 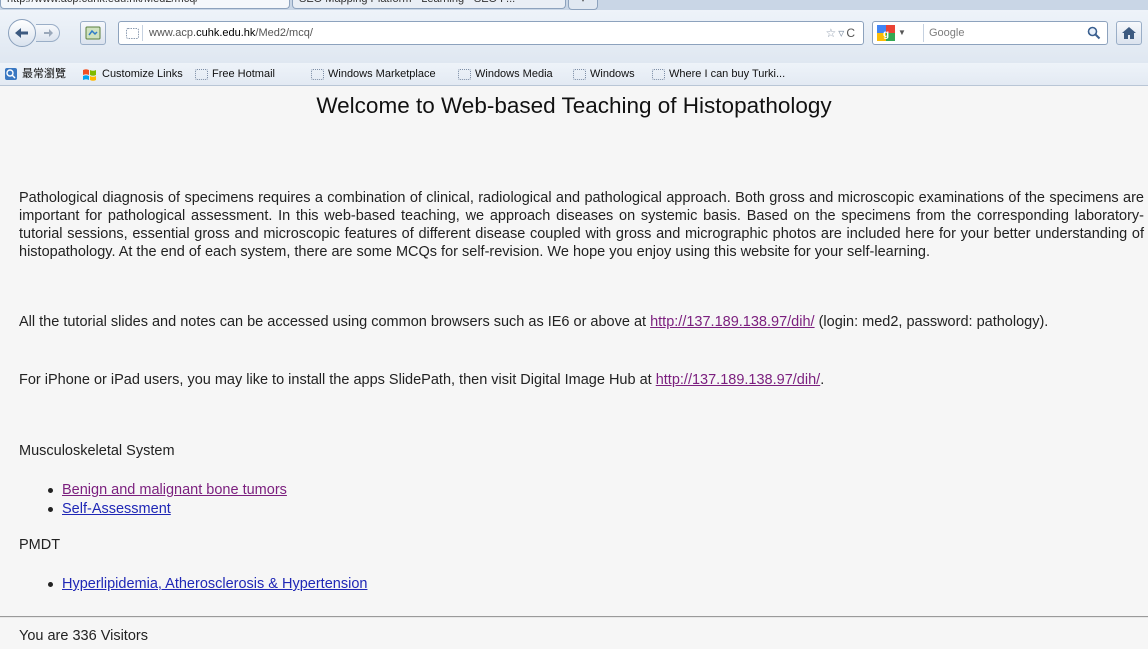 I want to click on windows-logo-icon, so click(x=89, y=75).